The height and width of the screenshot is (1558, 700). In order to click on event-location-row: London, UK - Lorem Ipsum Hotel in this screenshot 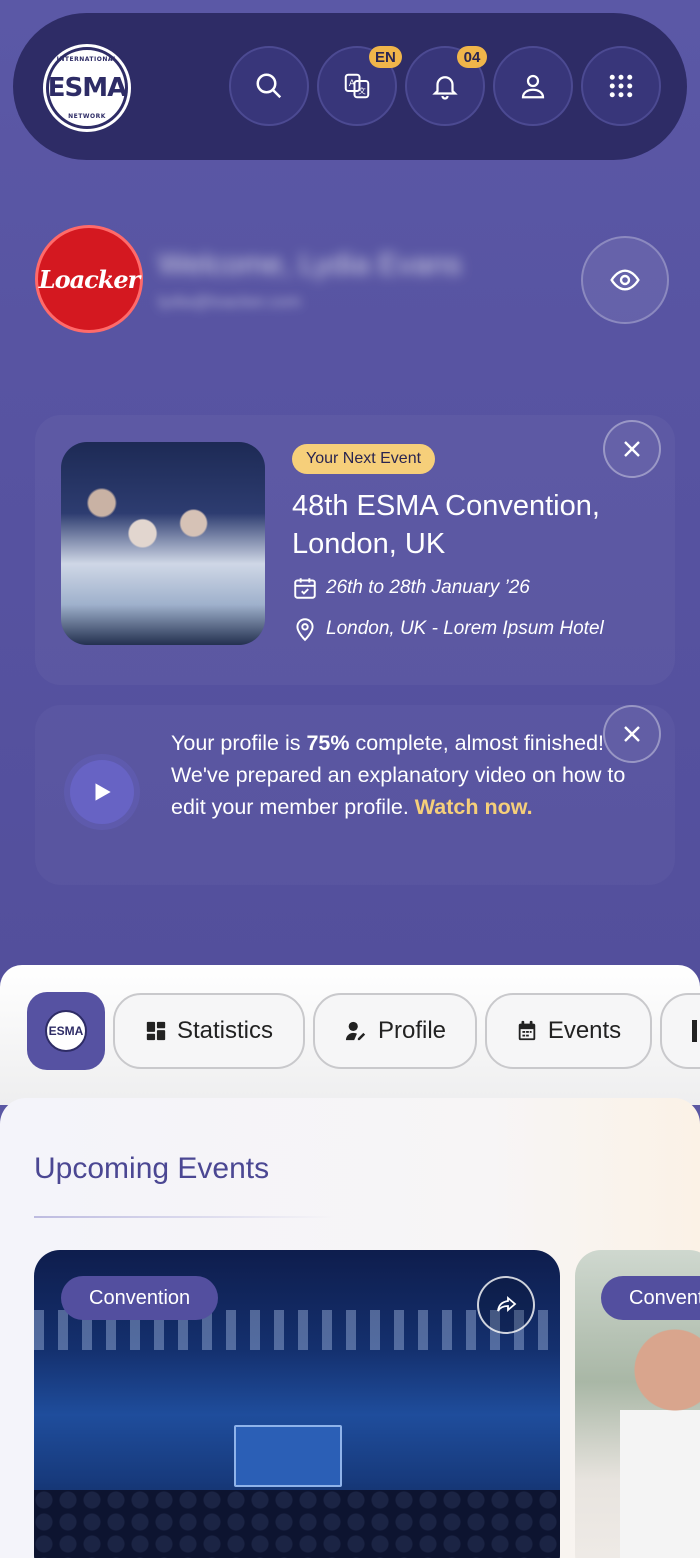, I will do `click(448, 629)`.